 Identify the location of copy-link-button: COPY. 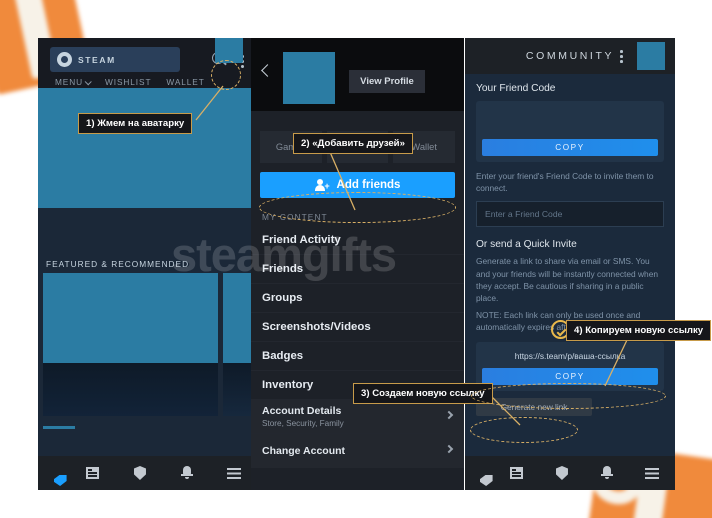
(570, 376).